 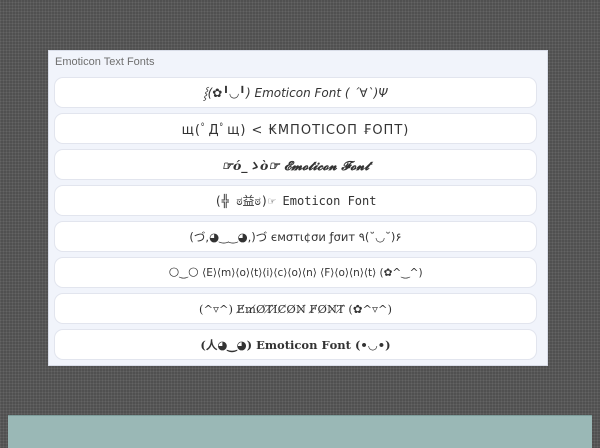 I want to click on font-row: ⸾(✿╹◡╹) Emoticon Font ( ´∀`)Ψ, so click(x=295, y=92).